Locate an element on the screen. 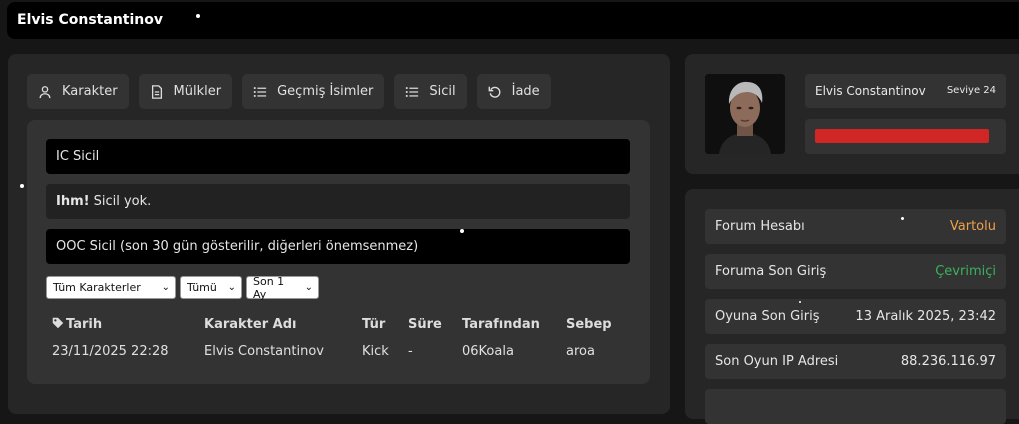  health-bar is located at coordinates (902, 136).